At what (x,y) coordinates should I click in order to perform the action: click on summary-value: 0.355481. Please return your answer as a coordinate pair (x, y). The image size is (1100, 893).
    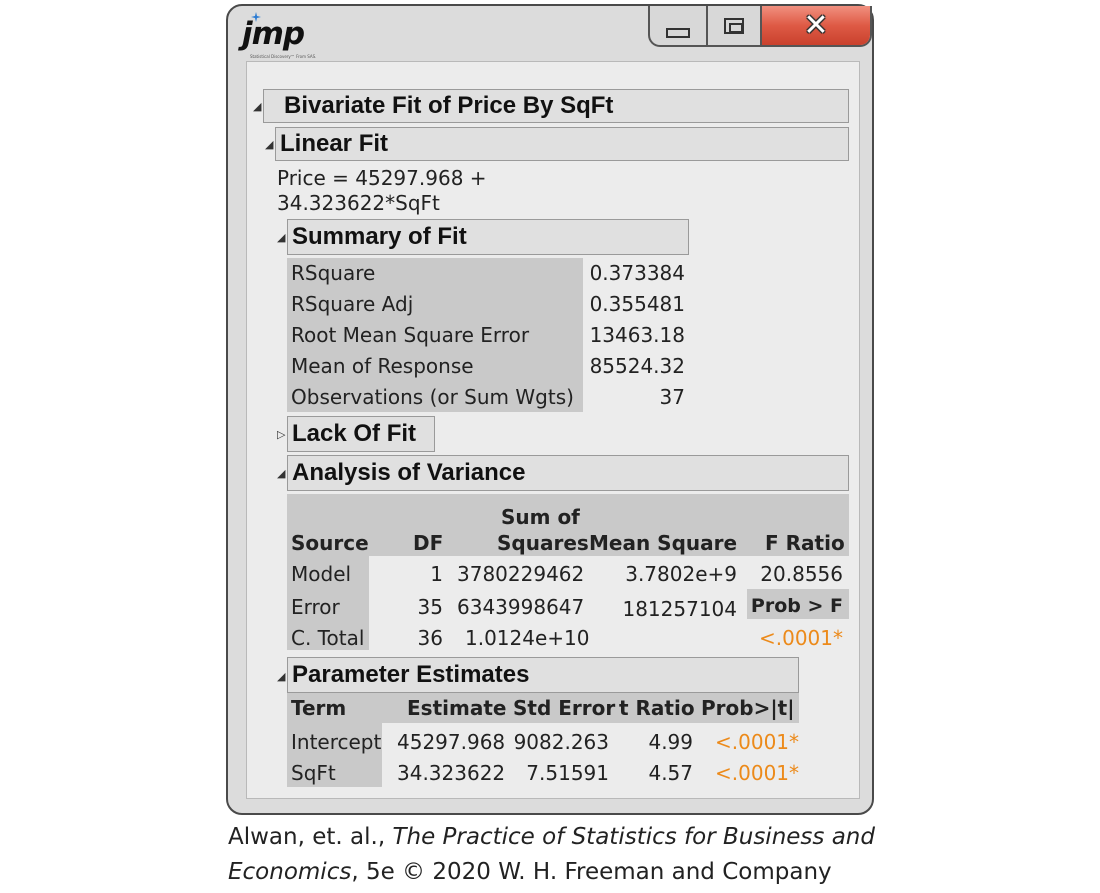
    Looking at the image, I should click on (637, 304).